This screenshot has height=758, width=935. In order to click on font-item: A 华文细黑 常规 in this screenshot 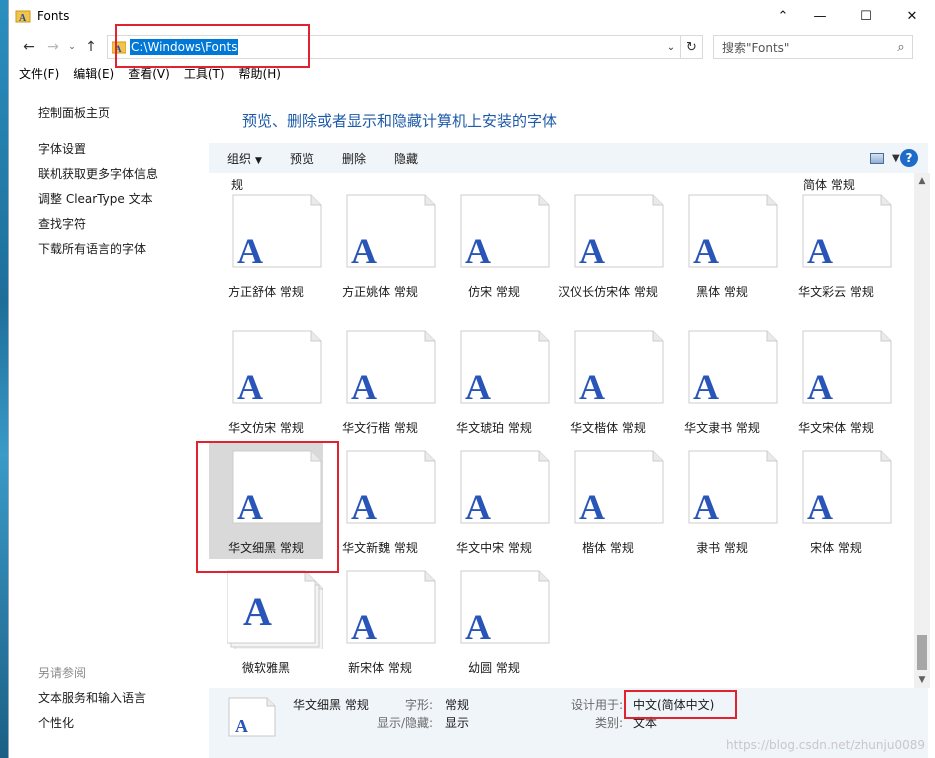, I will do `click(266, 500)`.